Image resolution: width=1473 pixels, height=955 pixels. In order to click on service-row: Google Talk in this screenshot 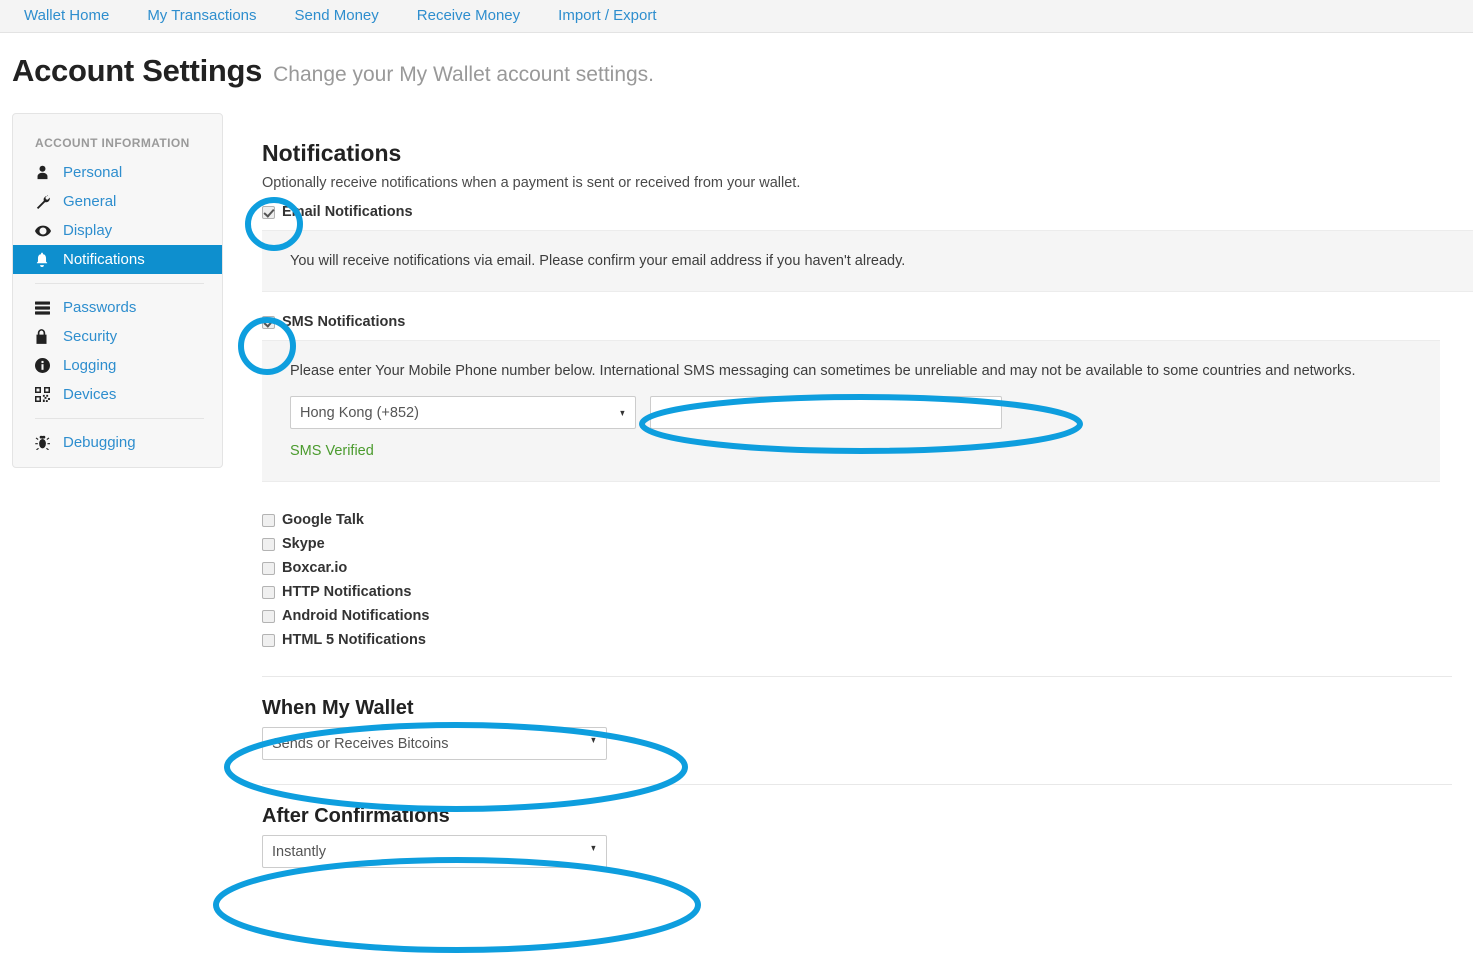, I will do `click(867, 520)`.